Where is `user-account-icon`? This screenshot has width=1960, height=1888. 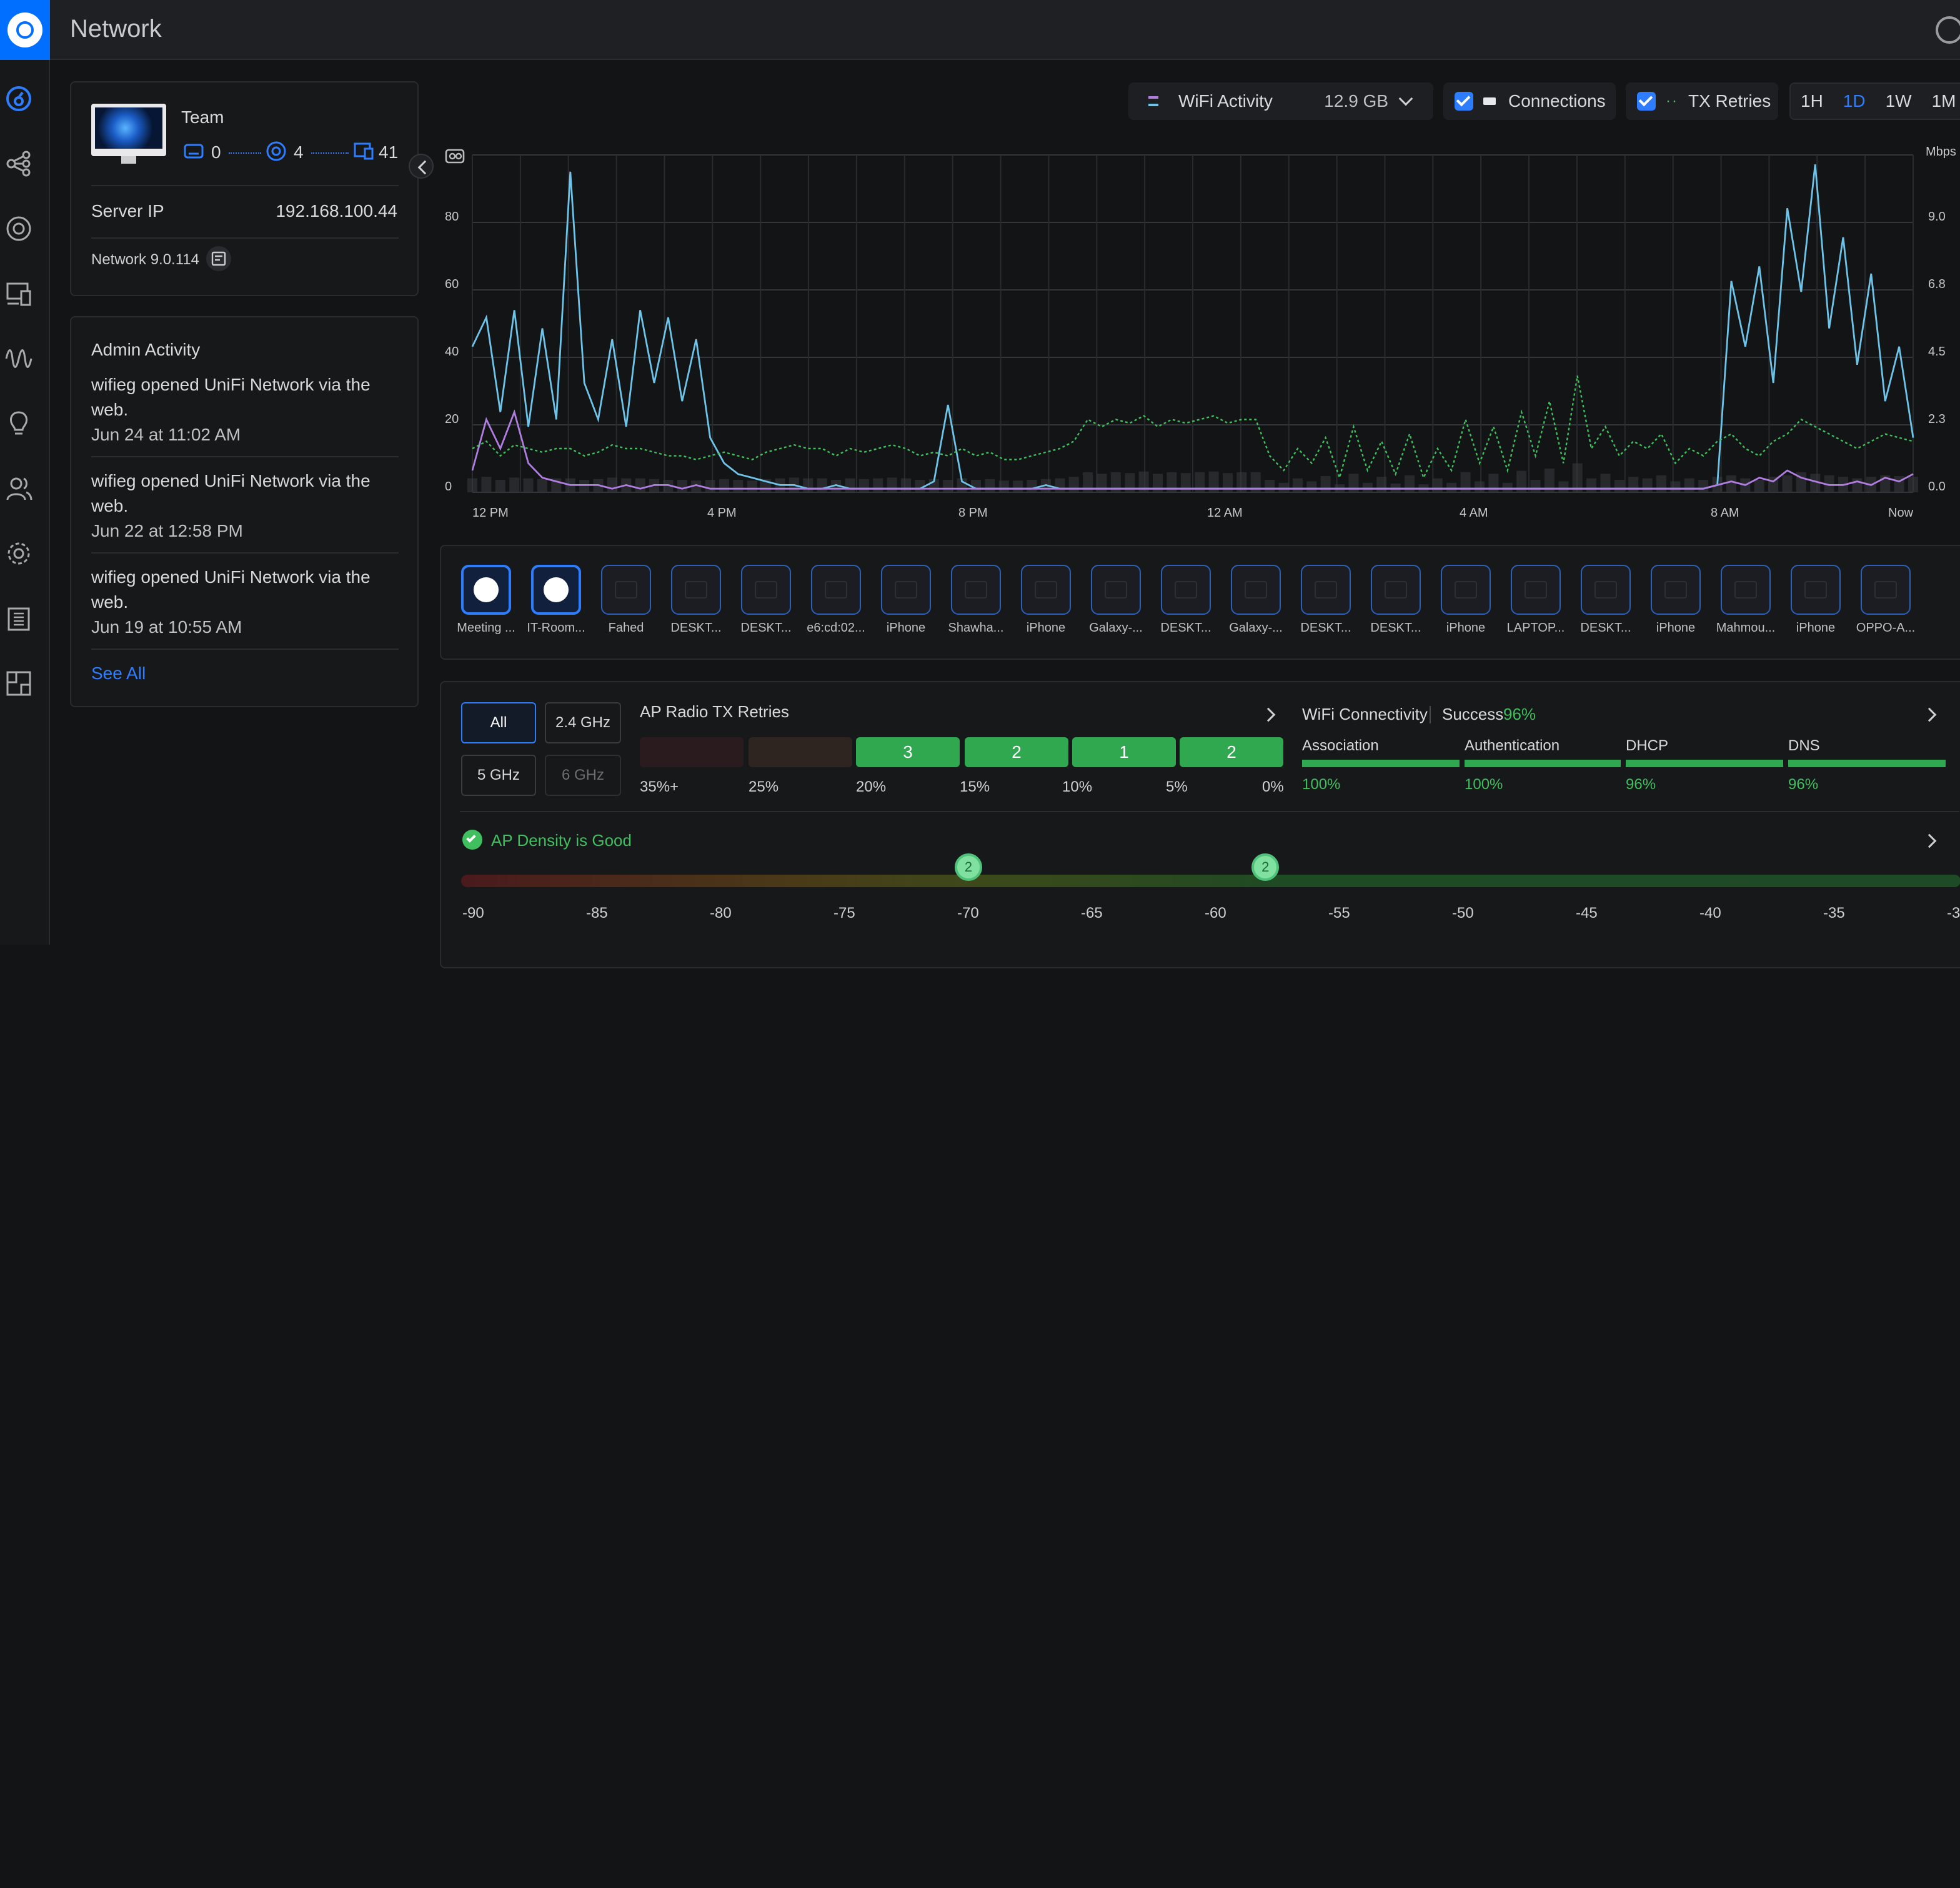
user-account-icon is located at coordinates (1948, 30).